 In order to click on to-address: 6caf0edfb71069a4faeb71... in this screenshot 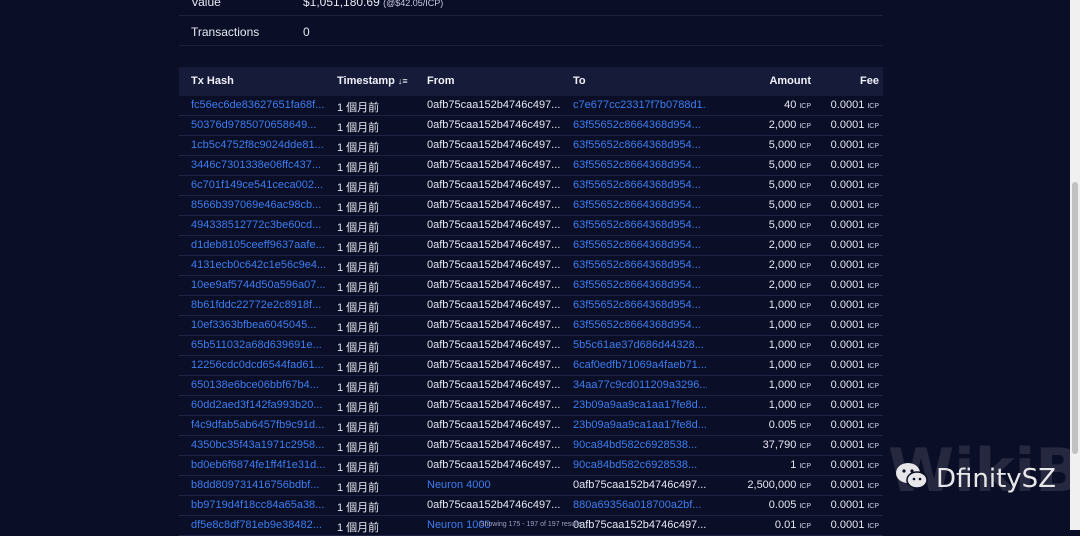, I will do `click(640, 365)`.